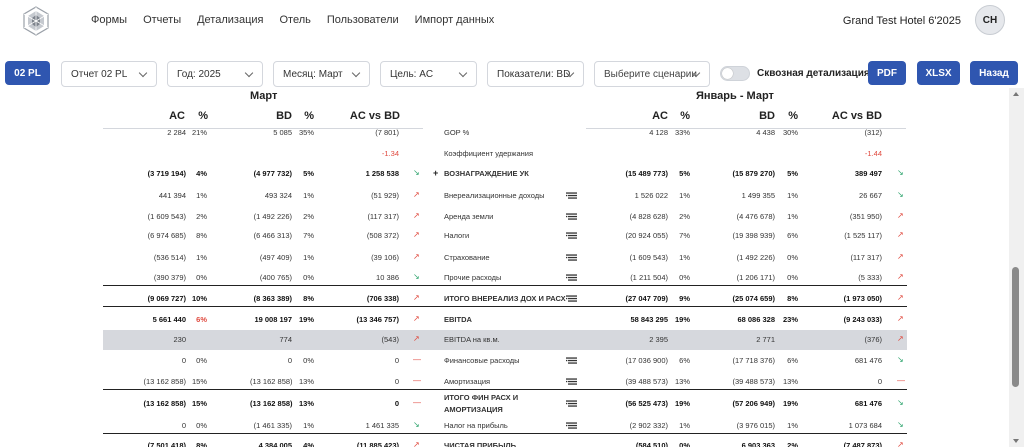  What do you see at coordinates (649, 319) in the screenshot?
I see `cell-rac: 58 843 295` at bounding box center [649, 319].